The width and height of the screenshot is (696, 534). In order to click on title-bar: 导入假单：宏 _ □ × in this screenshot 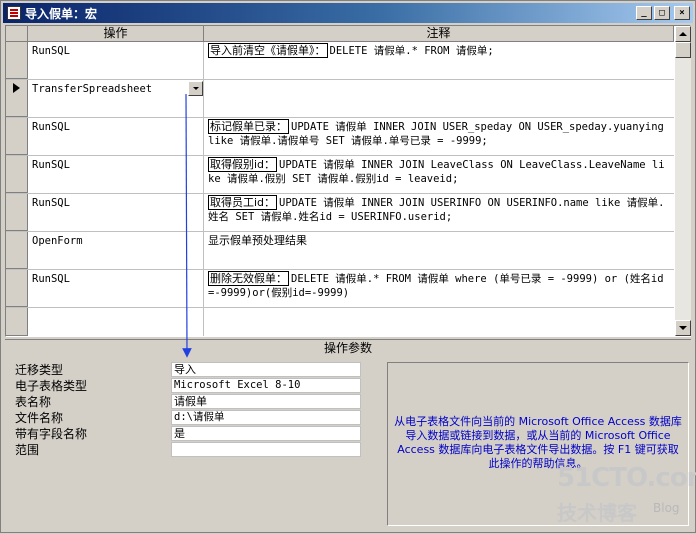, I will do `click(348, 13)`.